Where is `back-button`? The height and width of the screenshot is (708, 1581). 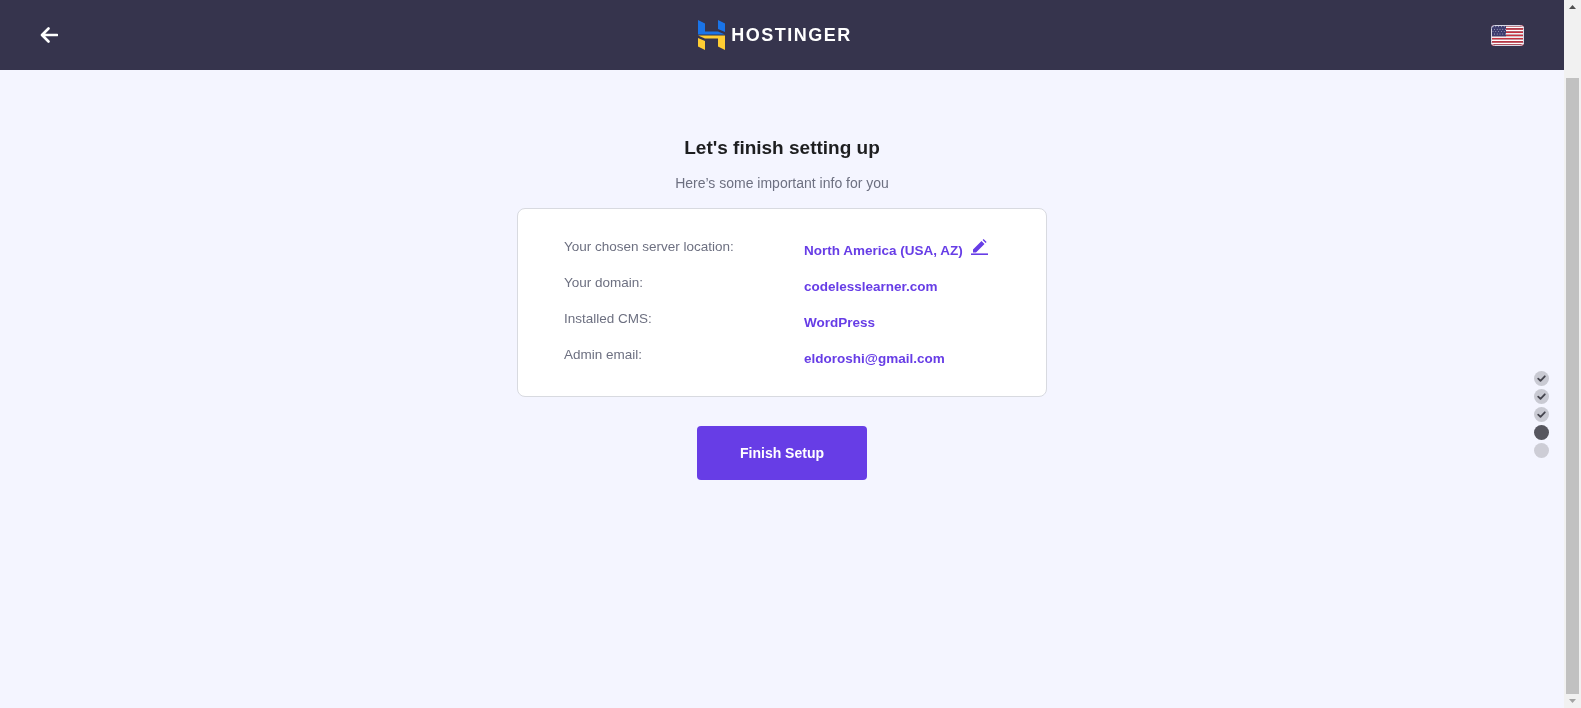 back-button is located at coordinates (49, 35).